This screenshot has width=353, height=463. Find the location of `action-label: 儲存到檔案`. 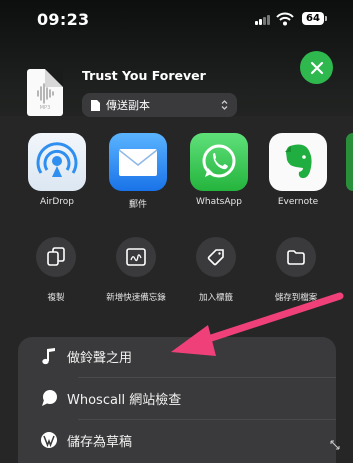

action-label: 儲存到檔案 is located at coordinates (296, 298).